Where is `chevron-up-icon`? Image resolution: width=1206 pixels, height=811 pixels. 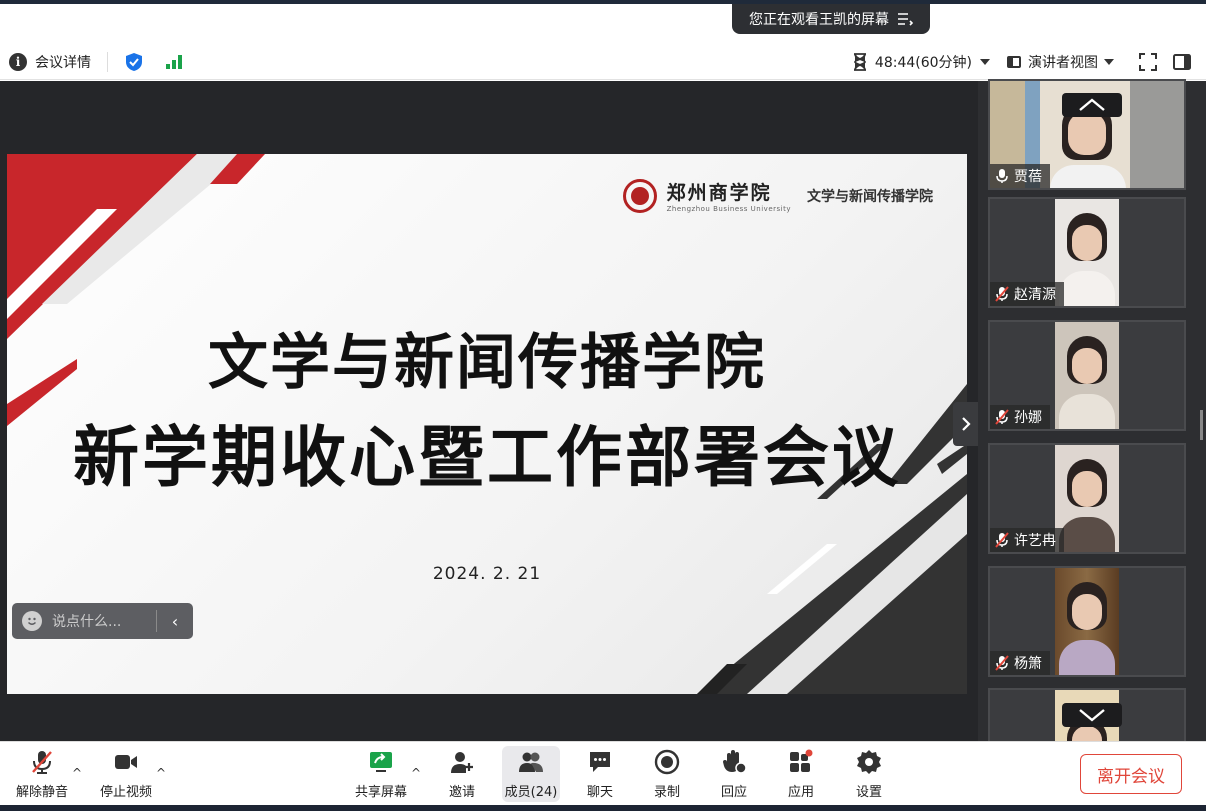 chevron-up-icon is located at coordinates (1092, 104).